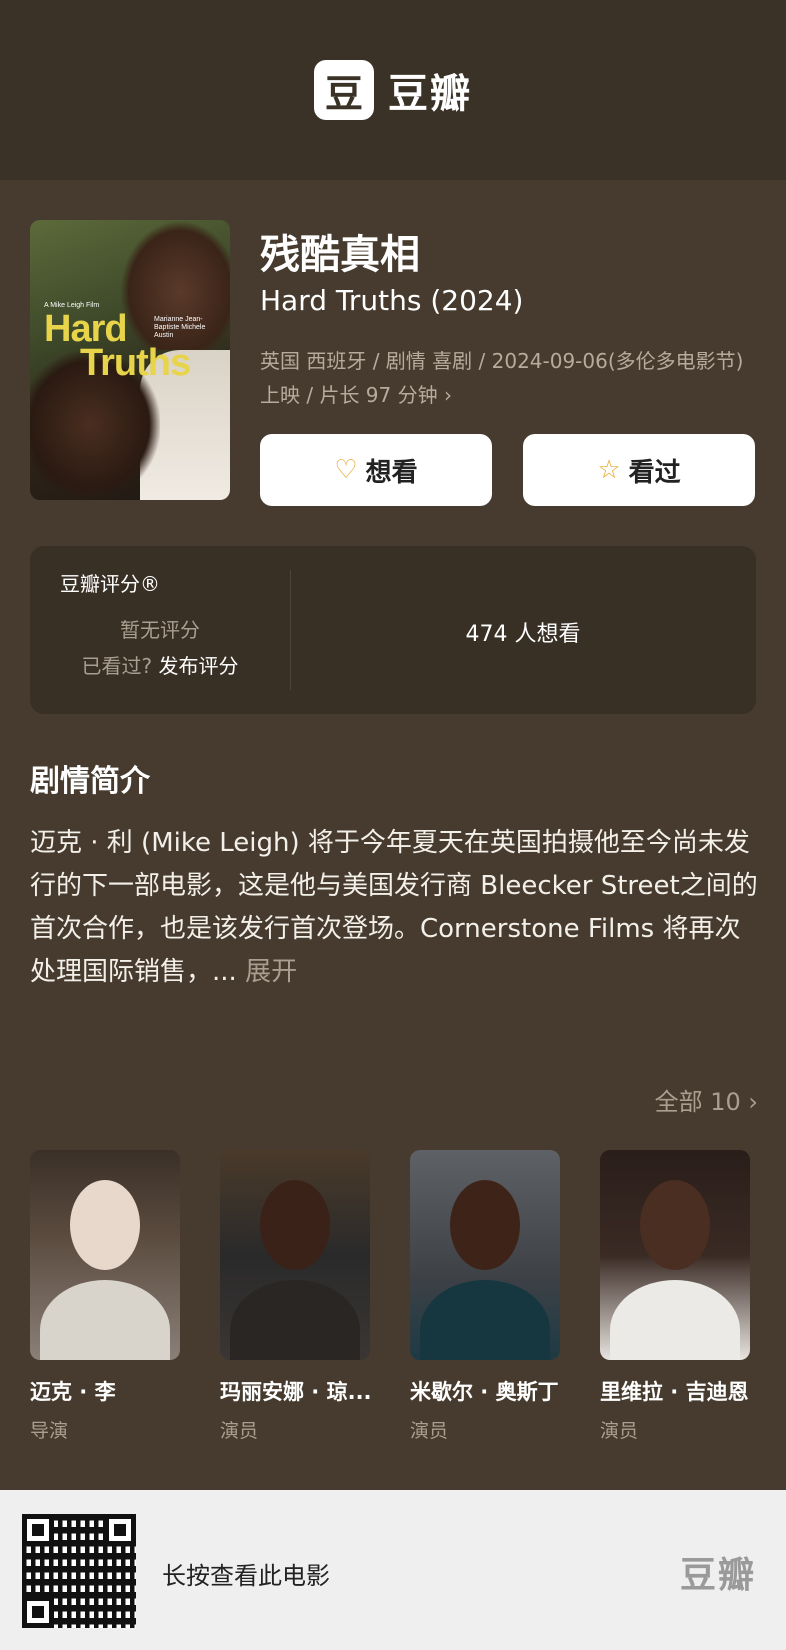 This screenshot has height=1650, width=786. Describe the element at coordinates (523, 634) in the screenshot. I see `want-count: 474 人想看` at that location.